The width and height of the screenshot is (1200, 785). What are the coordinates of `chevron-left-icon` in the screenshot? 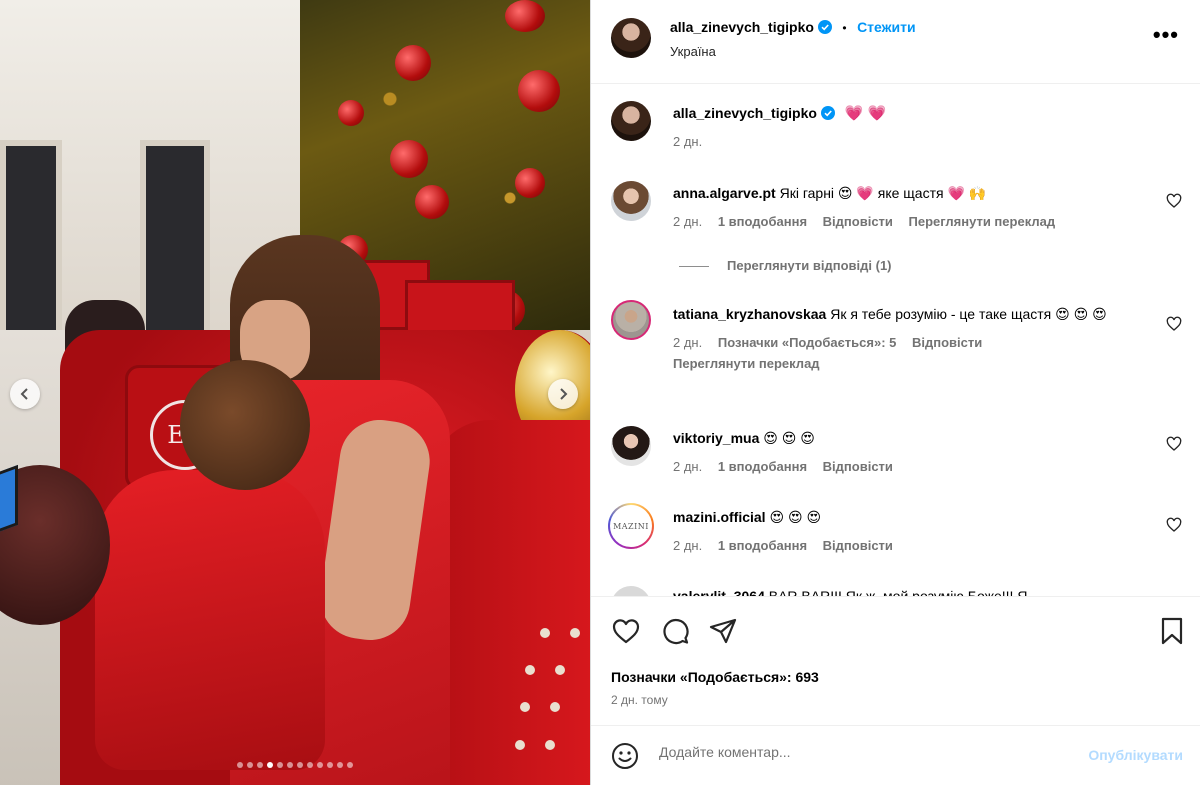 It's located at (24, 394).